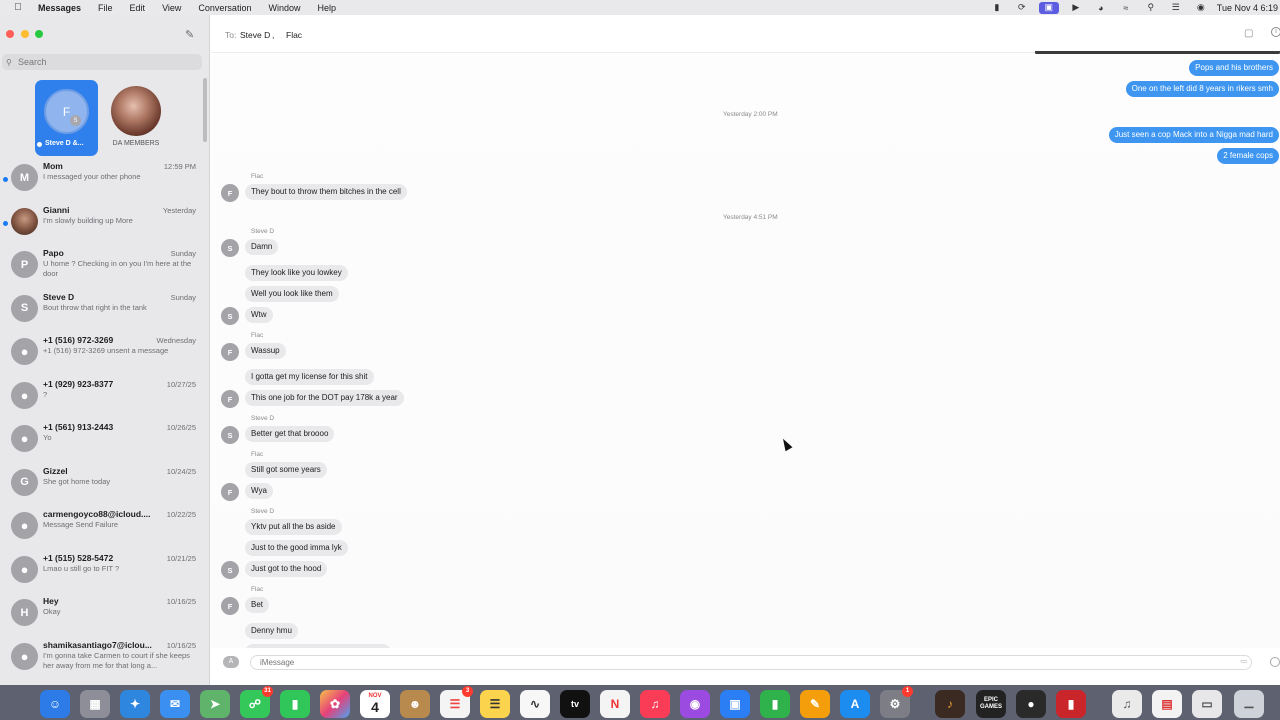 The width and height of the screenshot is (1280, 720). Describe the element at coordinates (1031, 704) in the screenshot. I see `obs-icon: ●` at that location.